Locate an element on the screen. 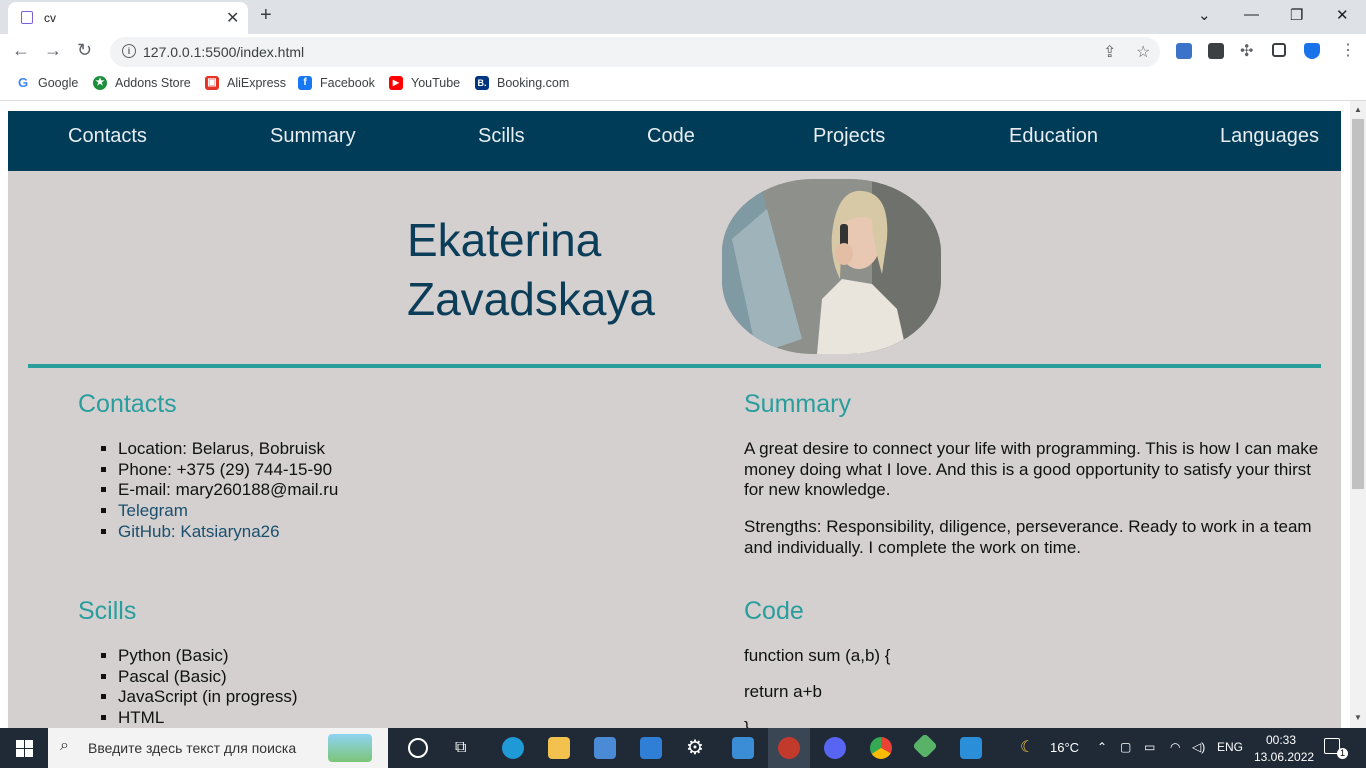 The width and height of the screenshot is (1366, 768). scrollbar-thumb is located at coordinates (1358, 304).